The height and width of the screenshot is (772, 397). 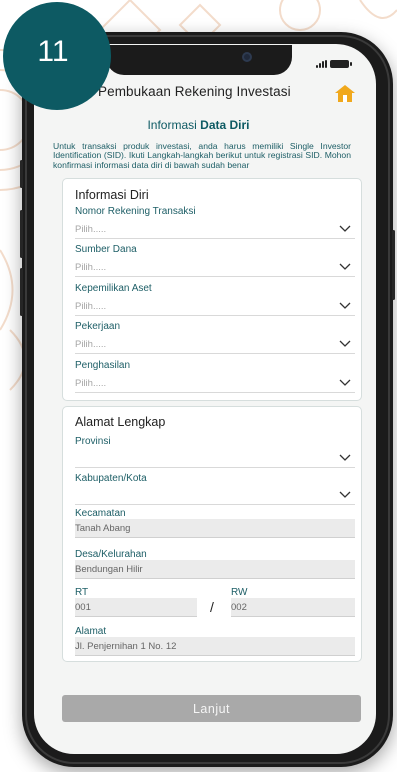 I want to click on personal-info-title: Informasi Diri, so click(x=112, y=195).